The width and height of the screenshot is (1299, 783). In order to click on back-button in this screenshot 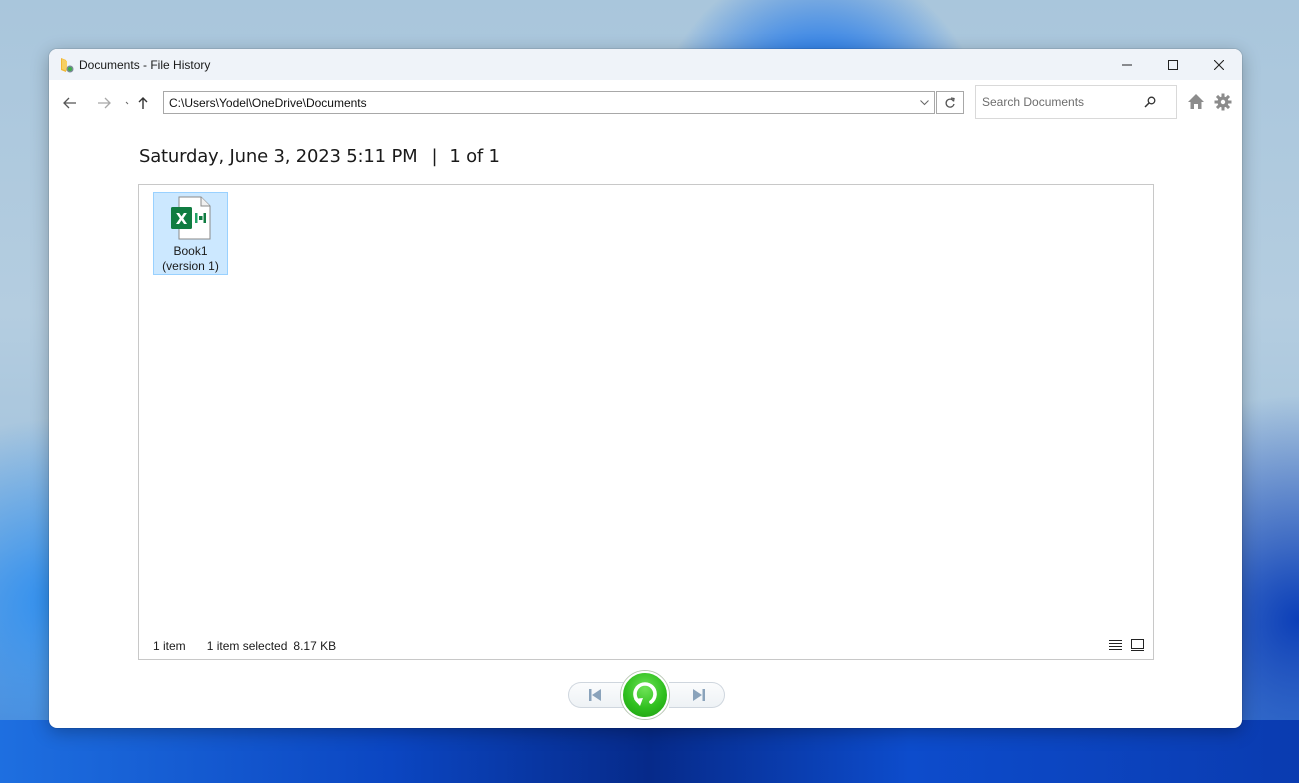, I will do `click(70, 103)`.